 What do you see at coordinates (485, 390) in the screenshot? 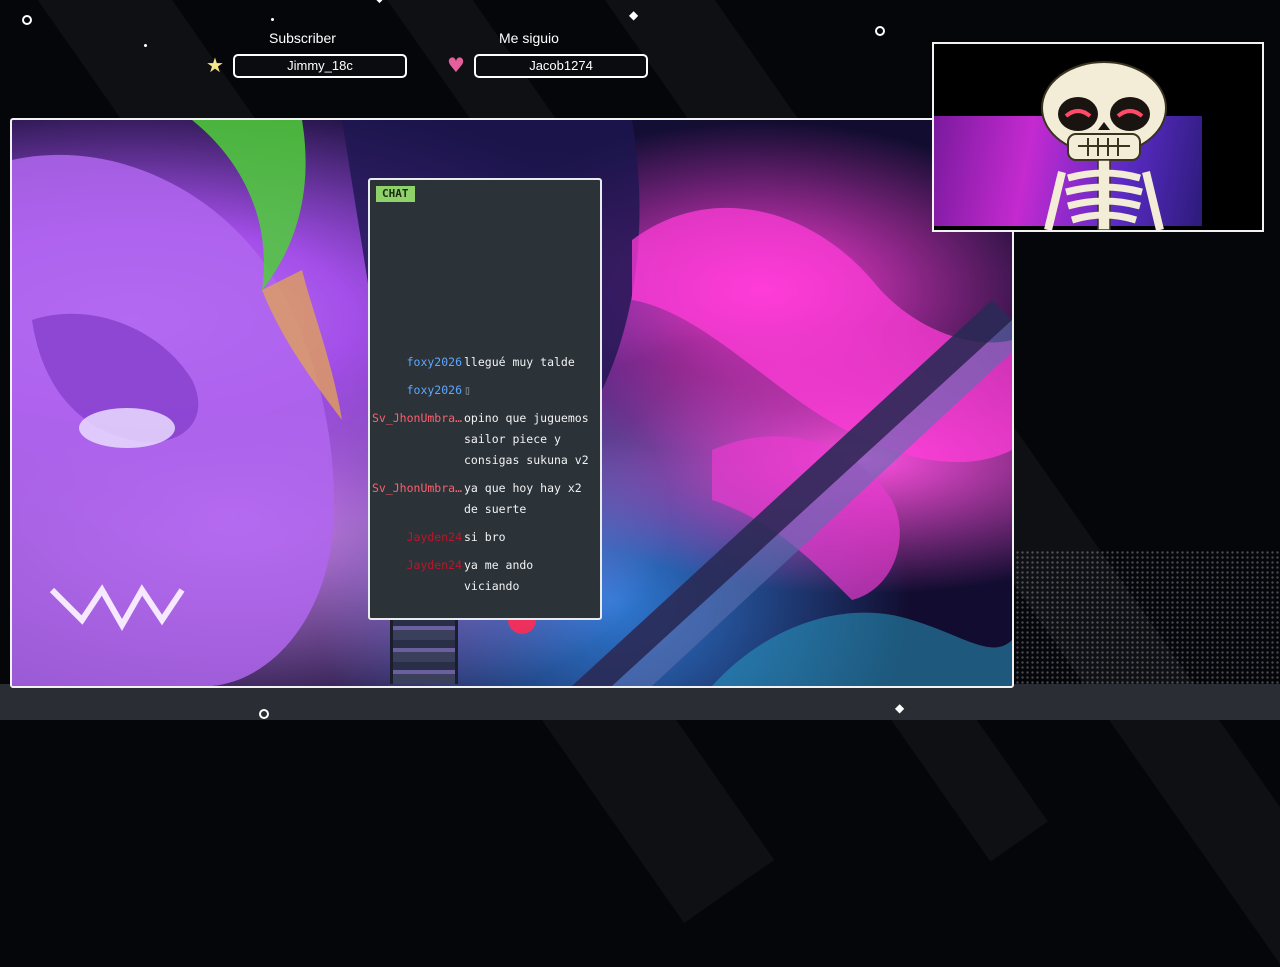
I see `chat-message: foxy2026 ▯` at bounding box center [485, 390].